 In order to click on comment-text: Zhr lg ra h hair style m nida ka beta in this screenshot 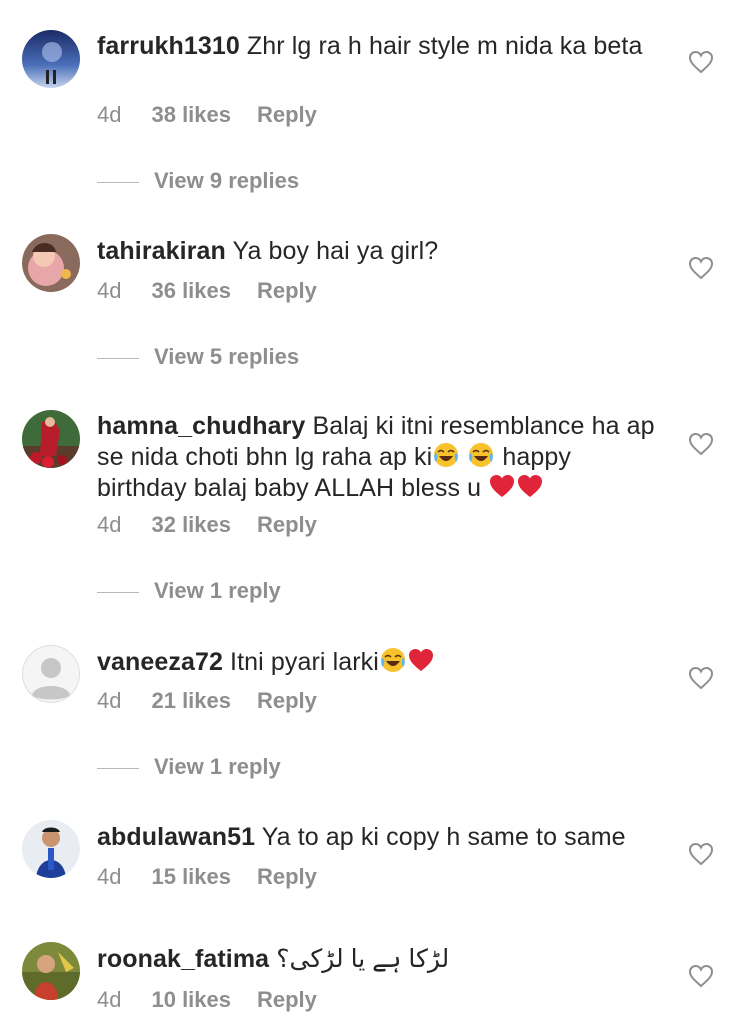, I will do `click(444, 46)`.